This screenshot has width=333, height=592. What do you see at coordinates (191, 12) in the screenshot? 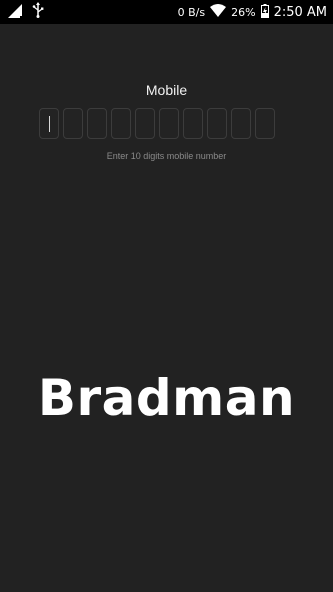
I see `net-speed: 0 B/s` at bounding box center [191, 12].